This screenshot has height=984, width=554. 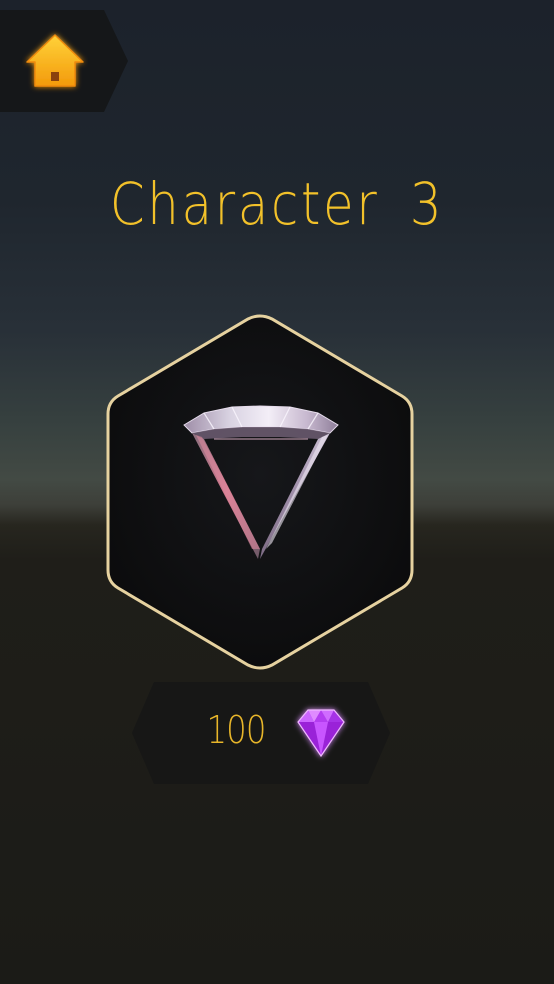 I want to click on home-icon, so click(x=55, y=60).